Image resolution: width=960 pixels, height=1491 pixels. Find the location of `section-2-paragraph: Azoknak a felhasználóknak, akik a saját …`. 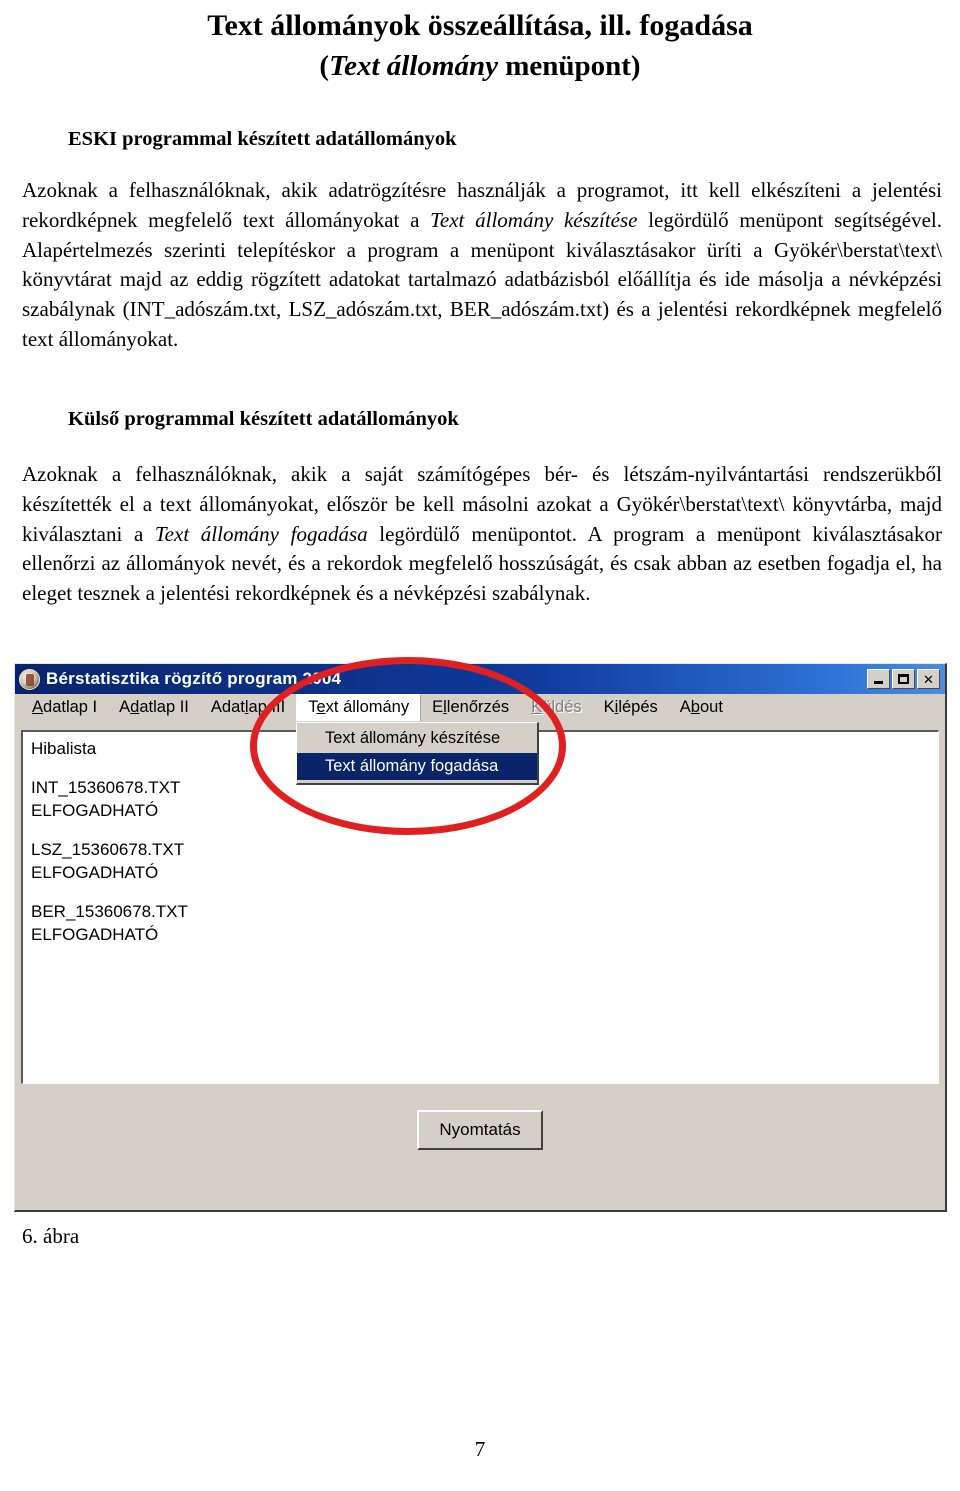

section-2-paragraph: Azoknak a felhasználóknak, akik a saját … is located at coordinates (482, 534).